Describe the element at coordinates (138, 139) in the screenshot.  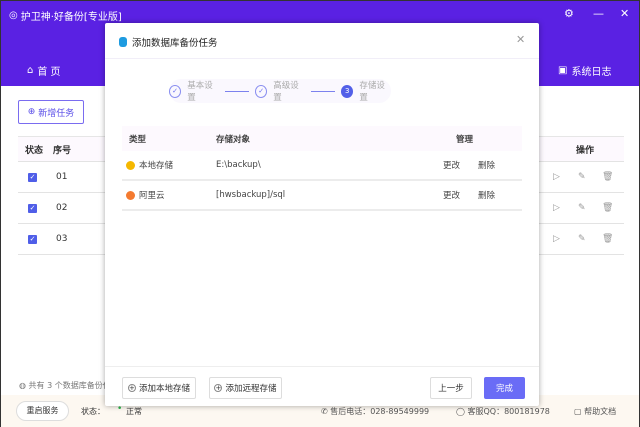
I see `col-type: 类型` at that location.